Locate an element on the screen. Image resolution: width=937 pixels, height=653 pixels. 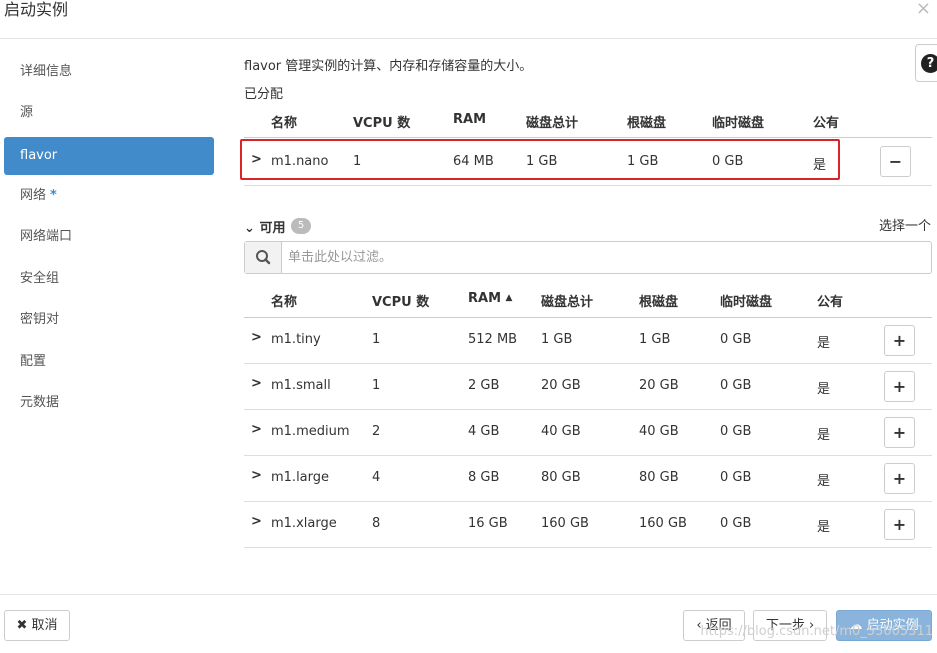
cancel-button: ✖ 取消 is located at coordinates (37, 625).